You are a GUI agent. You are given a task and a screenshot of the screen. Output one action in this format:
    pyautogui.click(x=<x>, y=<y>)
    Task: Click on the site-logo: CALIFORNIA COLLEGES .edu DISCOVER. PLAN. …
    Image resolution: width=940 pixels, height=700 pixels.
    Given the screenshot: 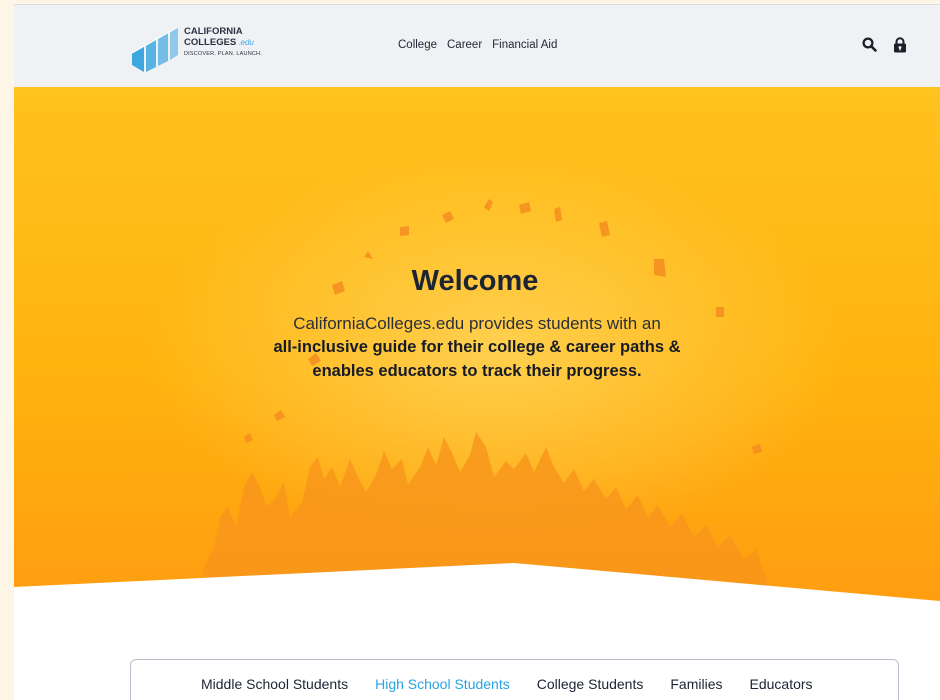 What is the action you would take?
    pyautogui.click(x=205, y=49)
    